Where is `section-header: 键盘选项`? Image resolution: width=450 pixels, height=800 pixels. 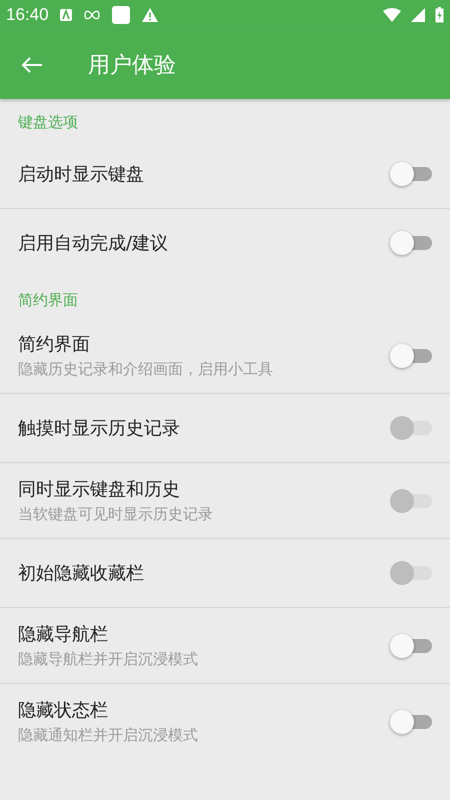
section-header: 键盘选项 is located at coordinates (48, 122).